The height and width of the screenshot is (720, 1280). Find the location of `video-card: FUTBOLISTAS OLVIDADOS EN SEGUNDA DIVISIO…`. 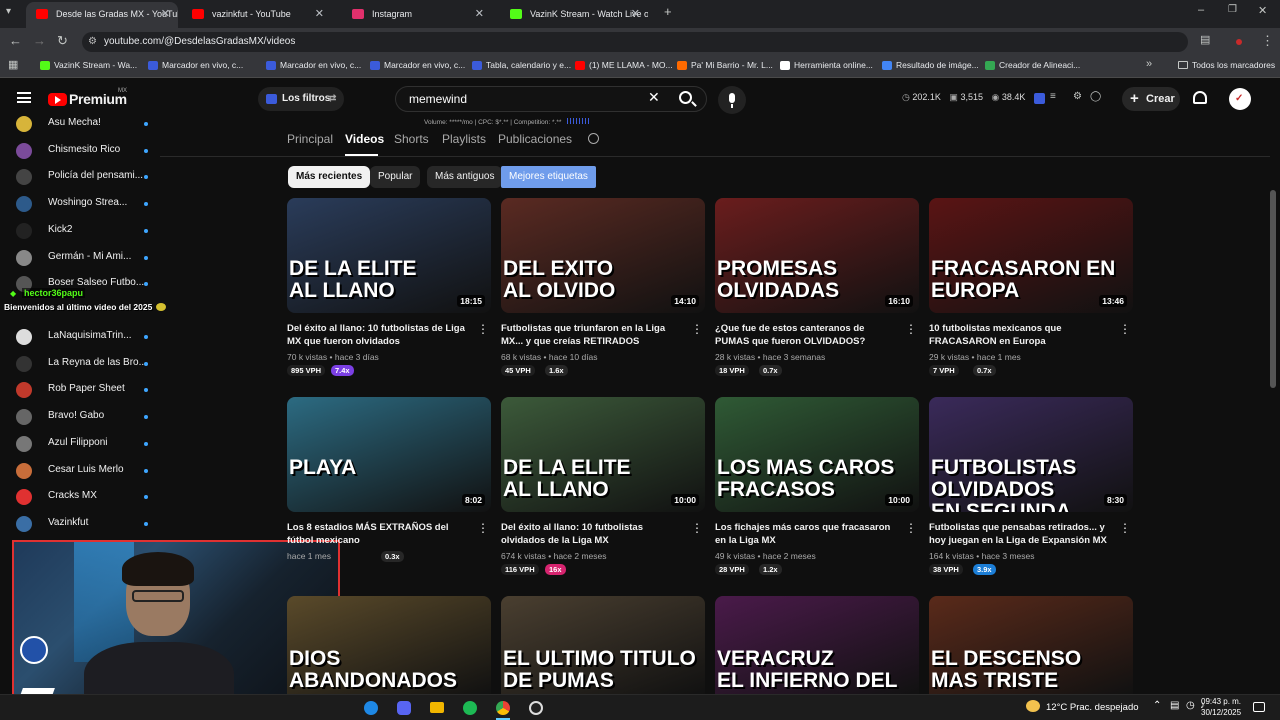

video-card: FUTBOLISTAS OLVIDADOS EN SEGUNDA DIVISIO… is located at coordinates (1031, 492).